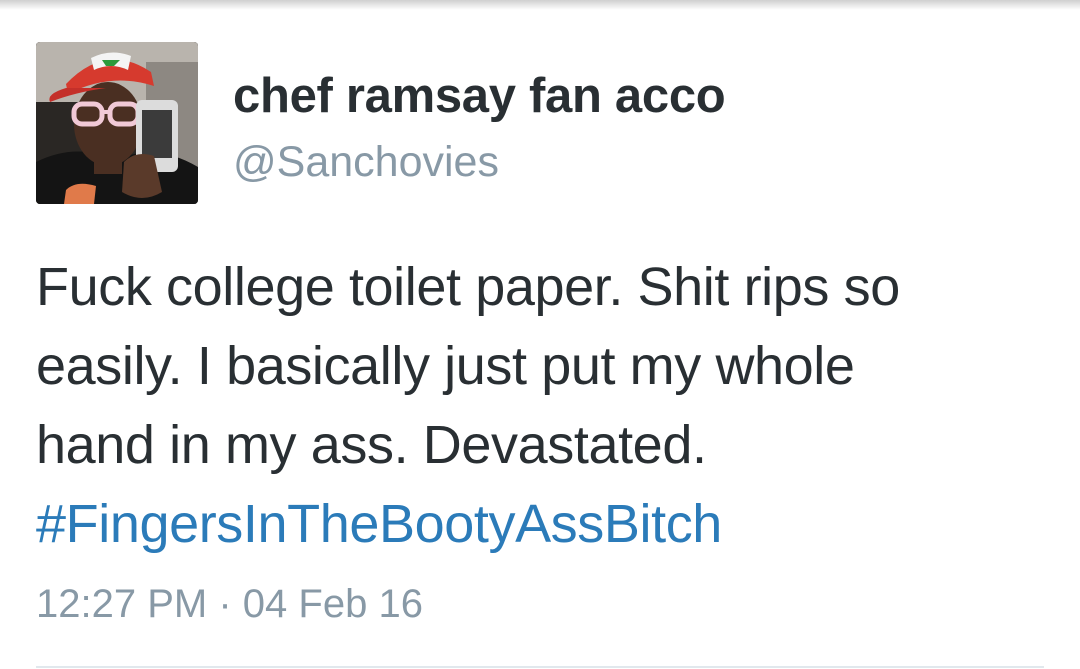  I want to click on tweet-time: 12:27 PM, so click(122, 604).